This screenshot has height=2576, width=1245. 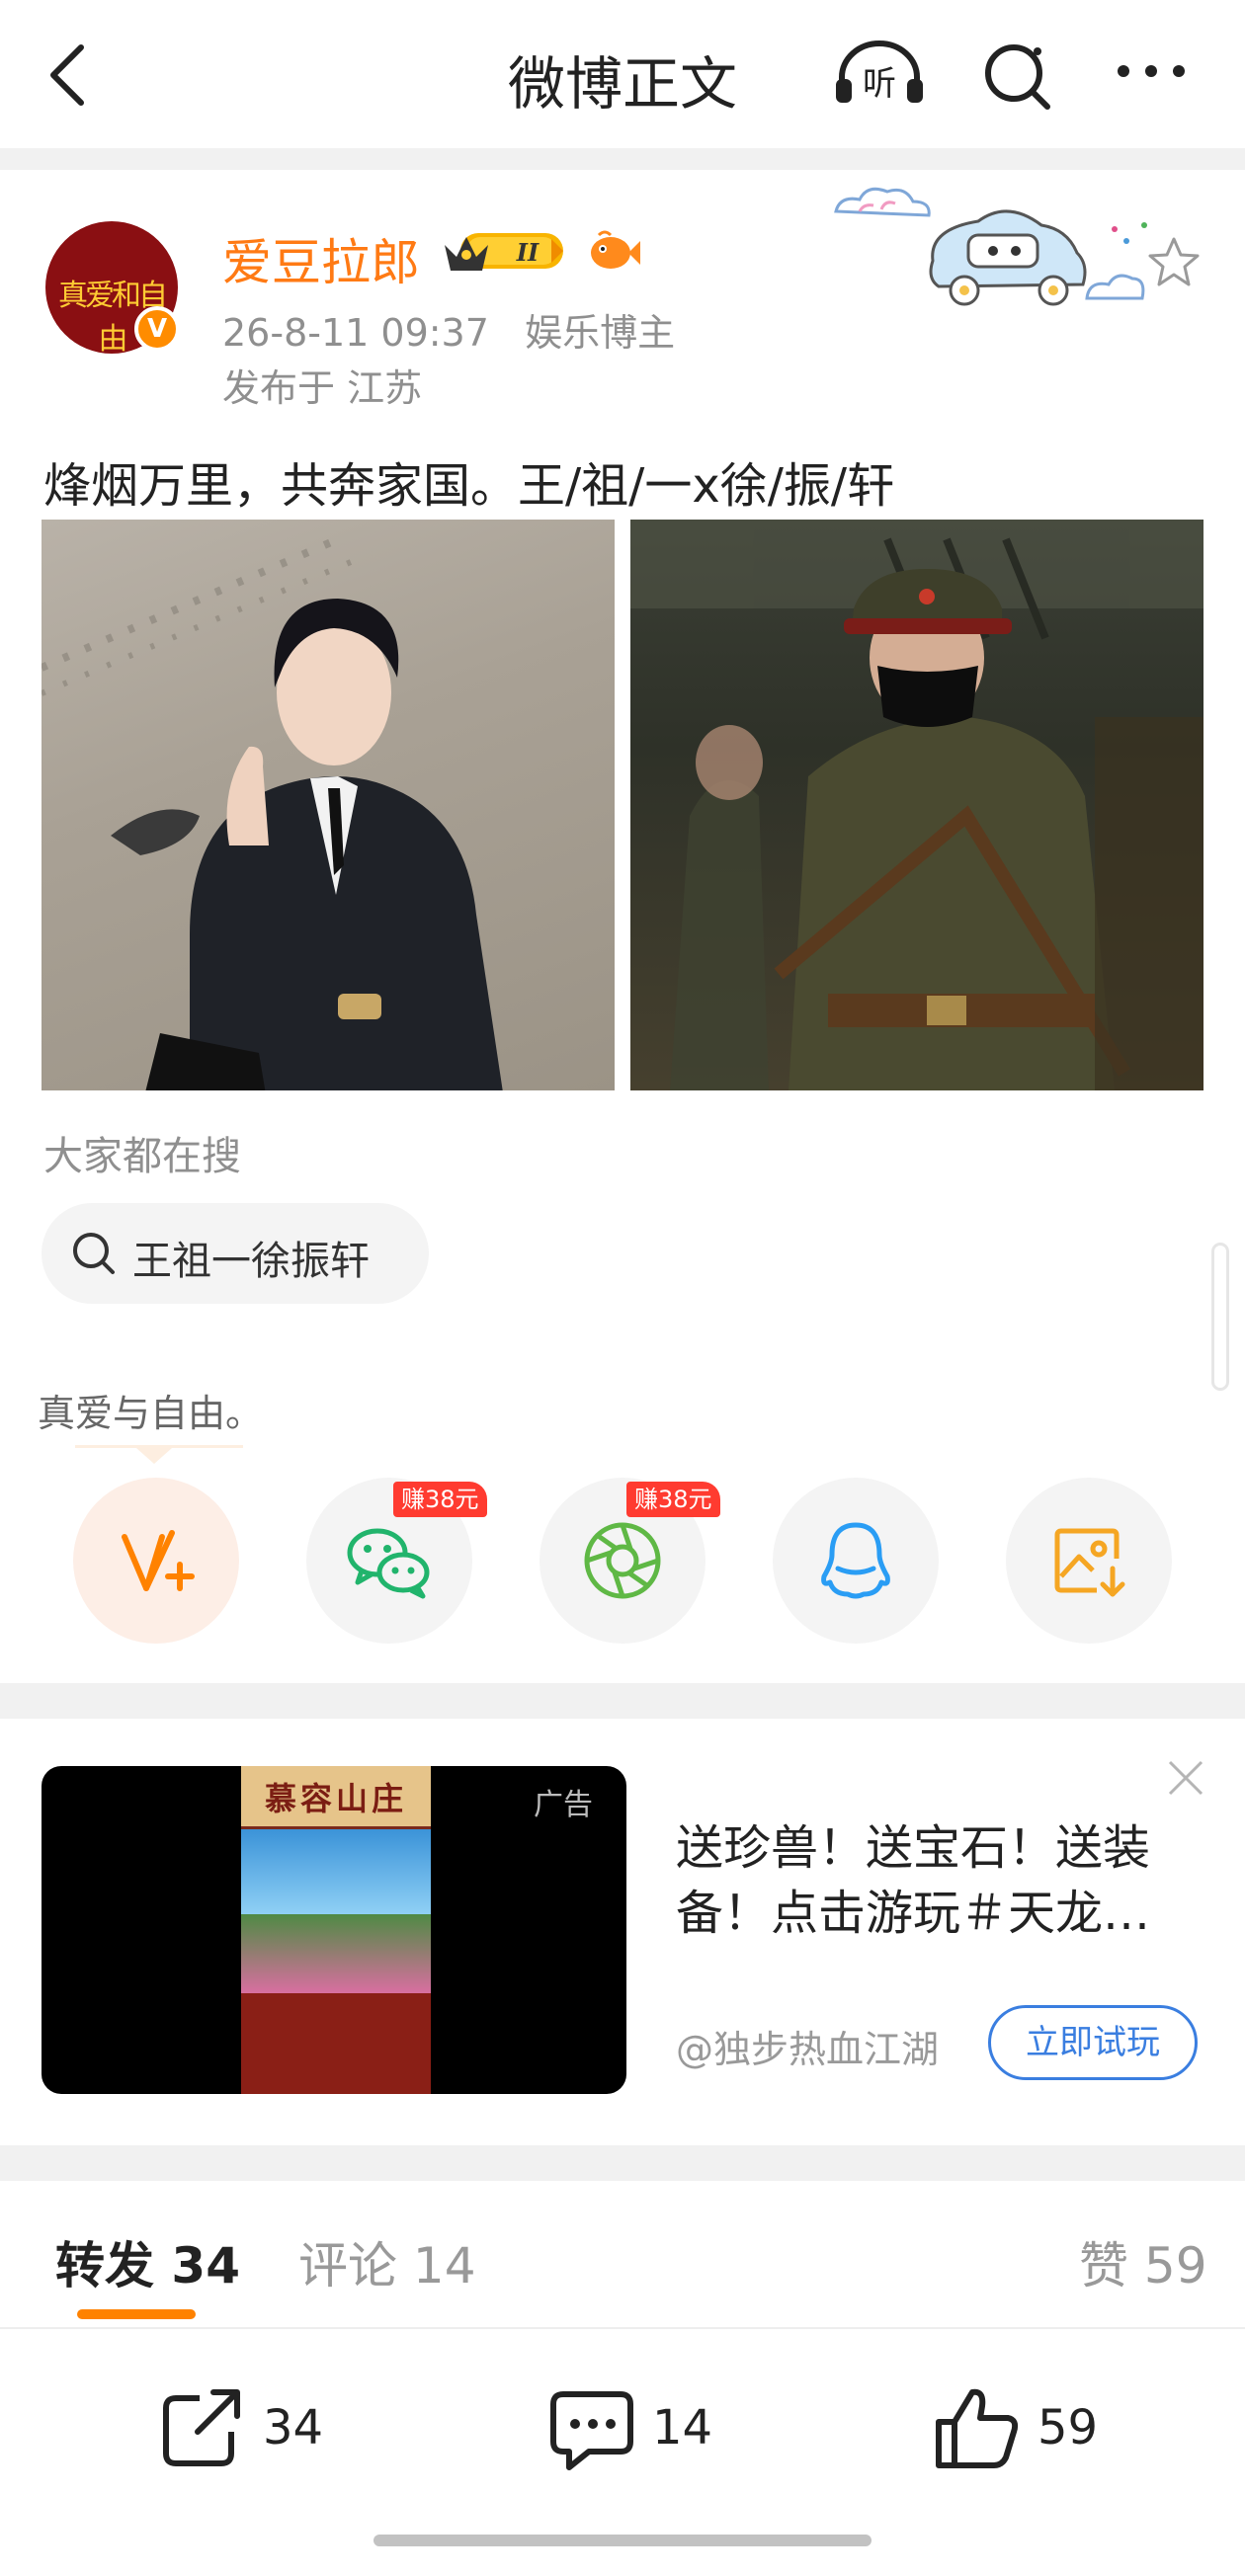 What do you see at coordinates (321, 258) in the screenshot?
I see `author-name: 爱豆拉郎` at bounding box center [321, 258].